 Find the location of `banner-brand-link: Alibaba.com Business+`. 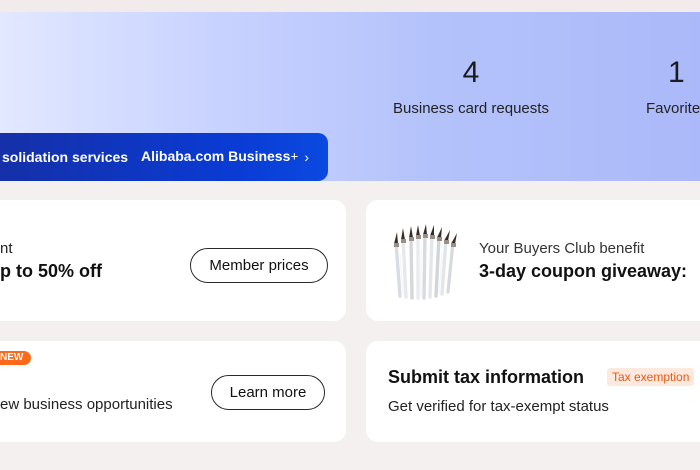

banner-brand-link: Alibaba.com Business+ is located at coordinates (219, 157).